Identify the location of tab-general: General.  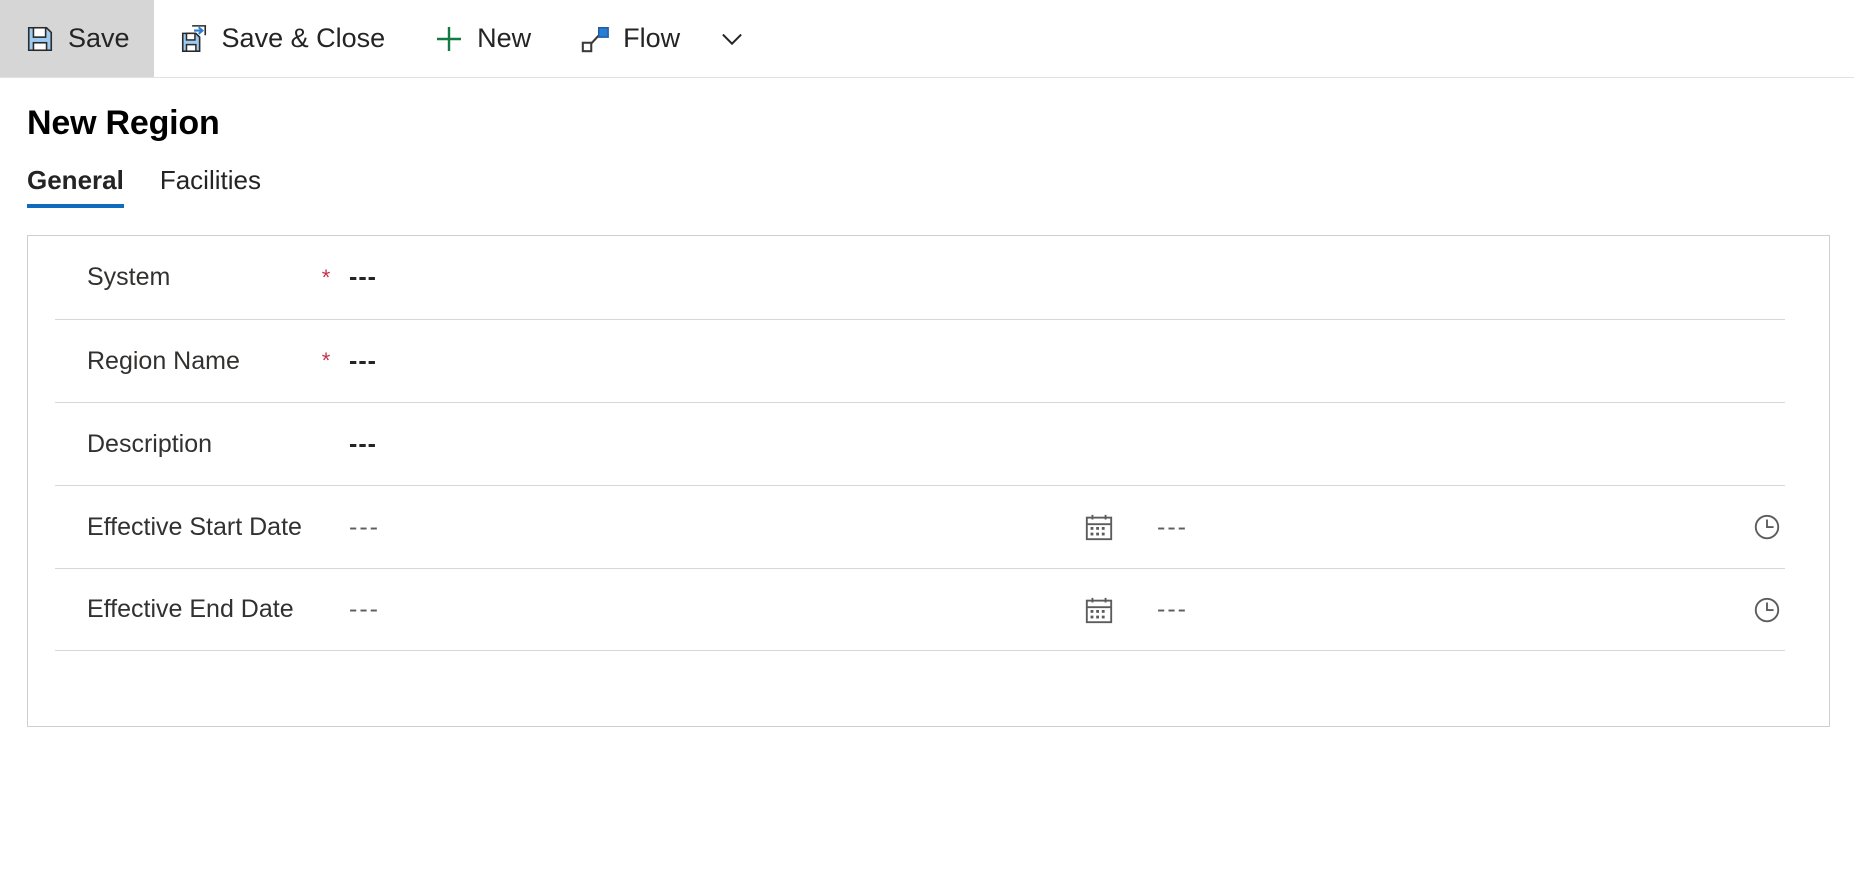
(75, 186).